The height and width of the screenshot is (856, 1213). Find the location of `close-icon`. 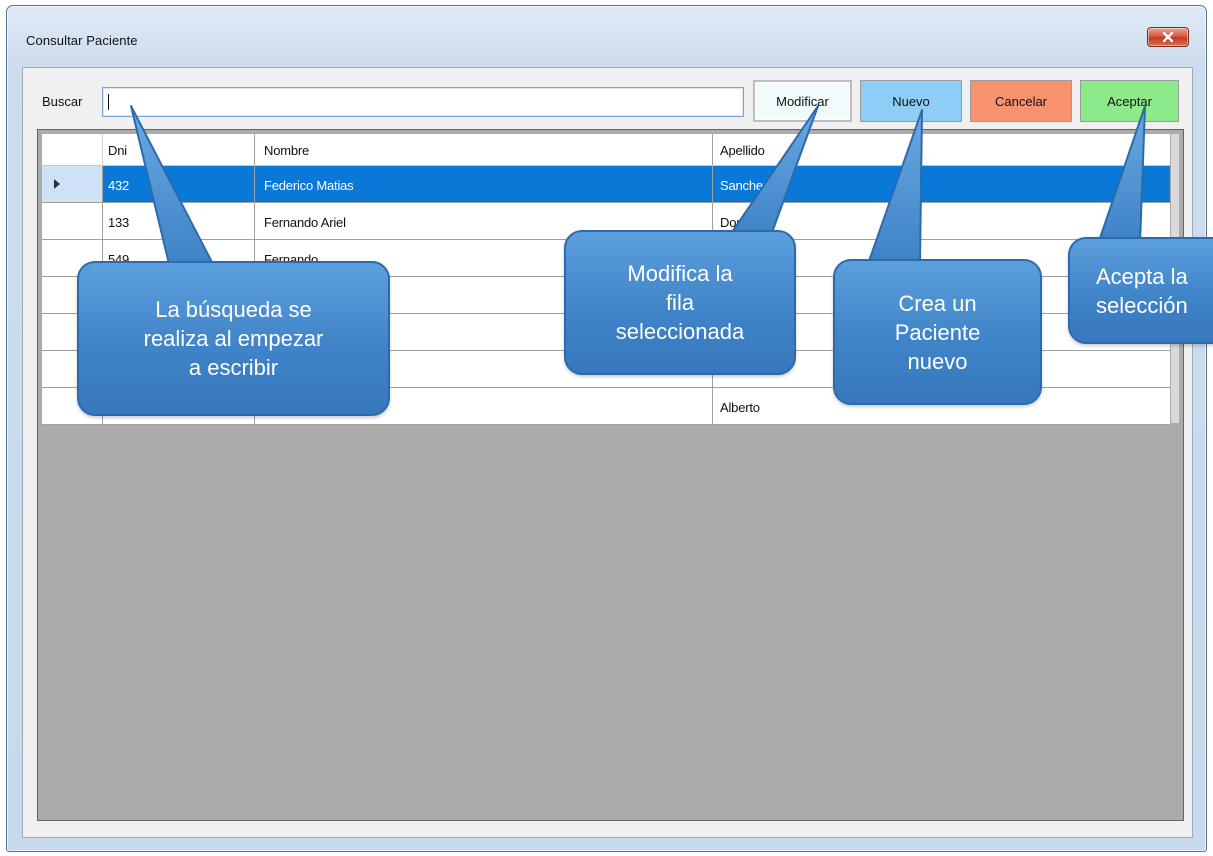

close-icon is located at coordinates (1168, 37).